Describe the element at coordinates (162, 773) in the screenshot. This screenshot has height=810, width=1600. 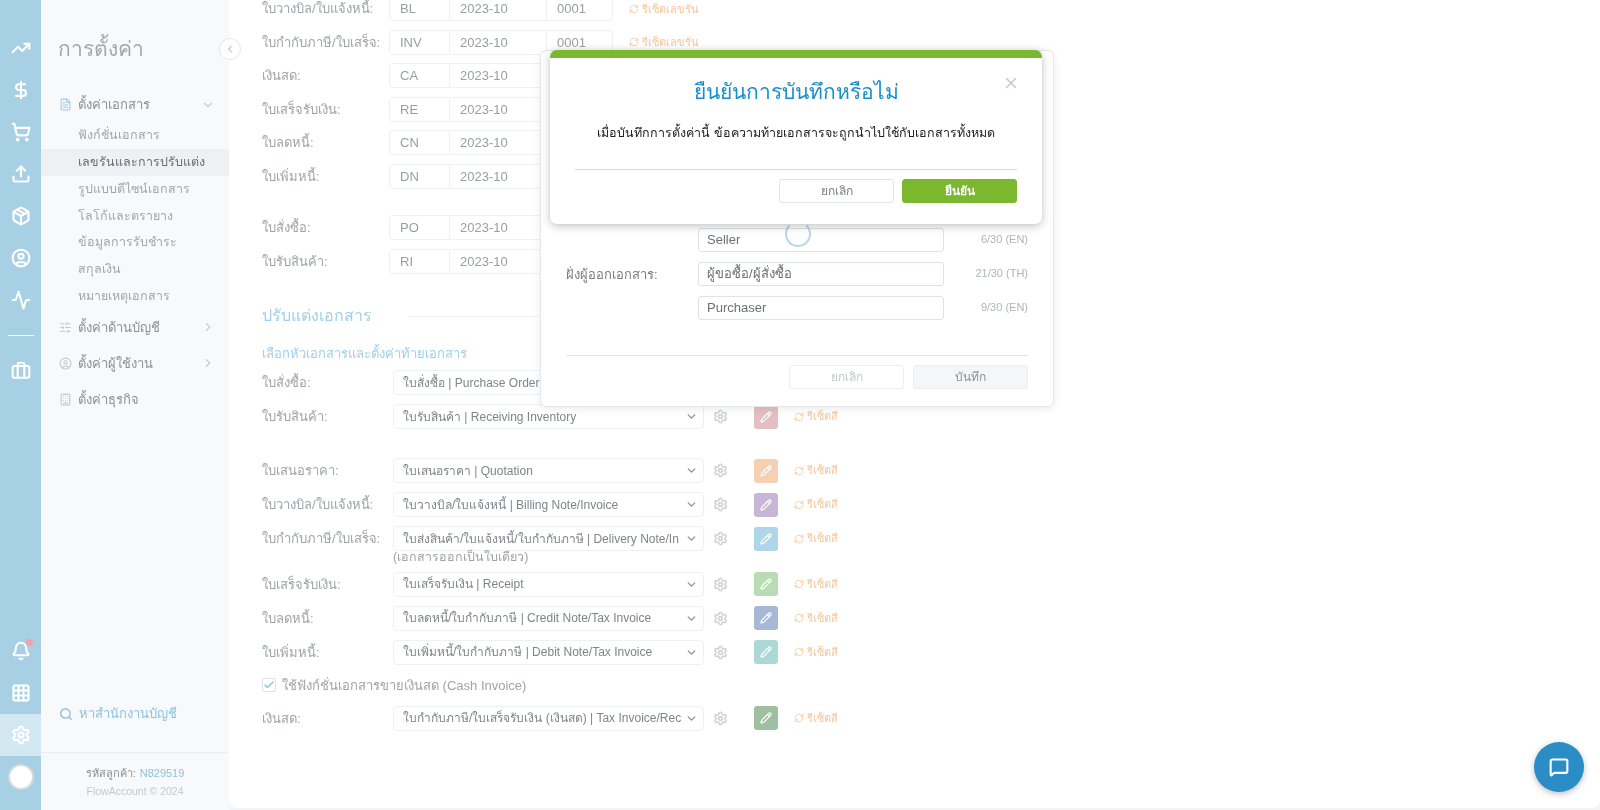
I see `customer-code: N829519` at that location.